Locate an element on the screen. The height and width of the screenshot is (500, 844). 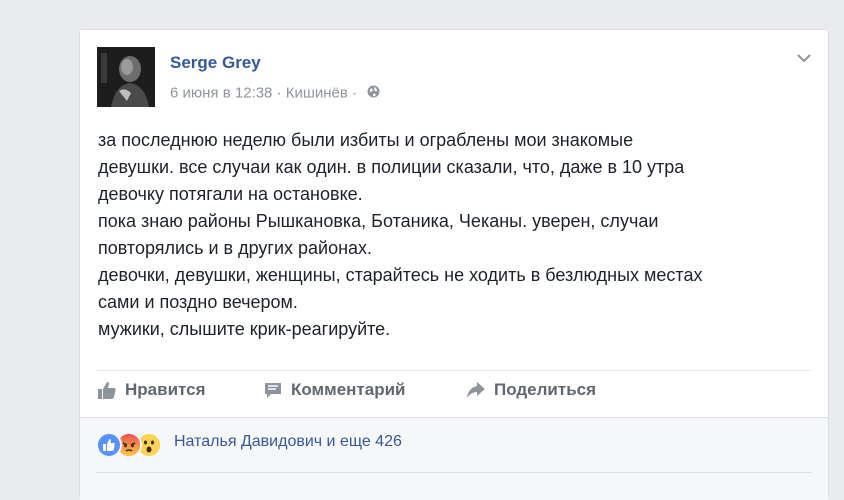
action-bar: Нравится Комментарий Поделиться is located at coordinates (454, 390).